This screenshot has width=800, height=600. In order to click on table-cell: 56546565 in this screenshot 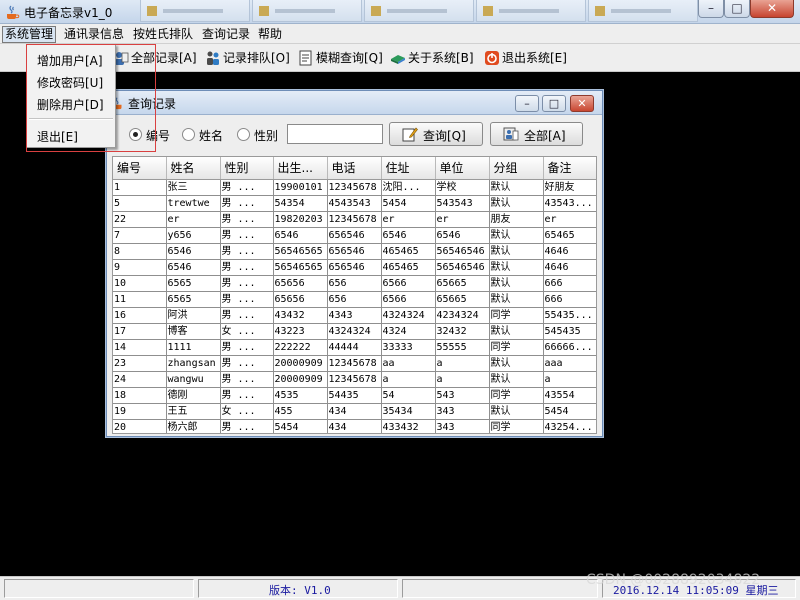, I will do `click(300, 251)`.